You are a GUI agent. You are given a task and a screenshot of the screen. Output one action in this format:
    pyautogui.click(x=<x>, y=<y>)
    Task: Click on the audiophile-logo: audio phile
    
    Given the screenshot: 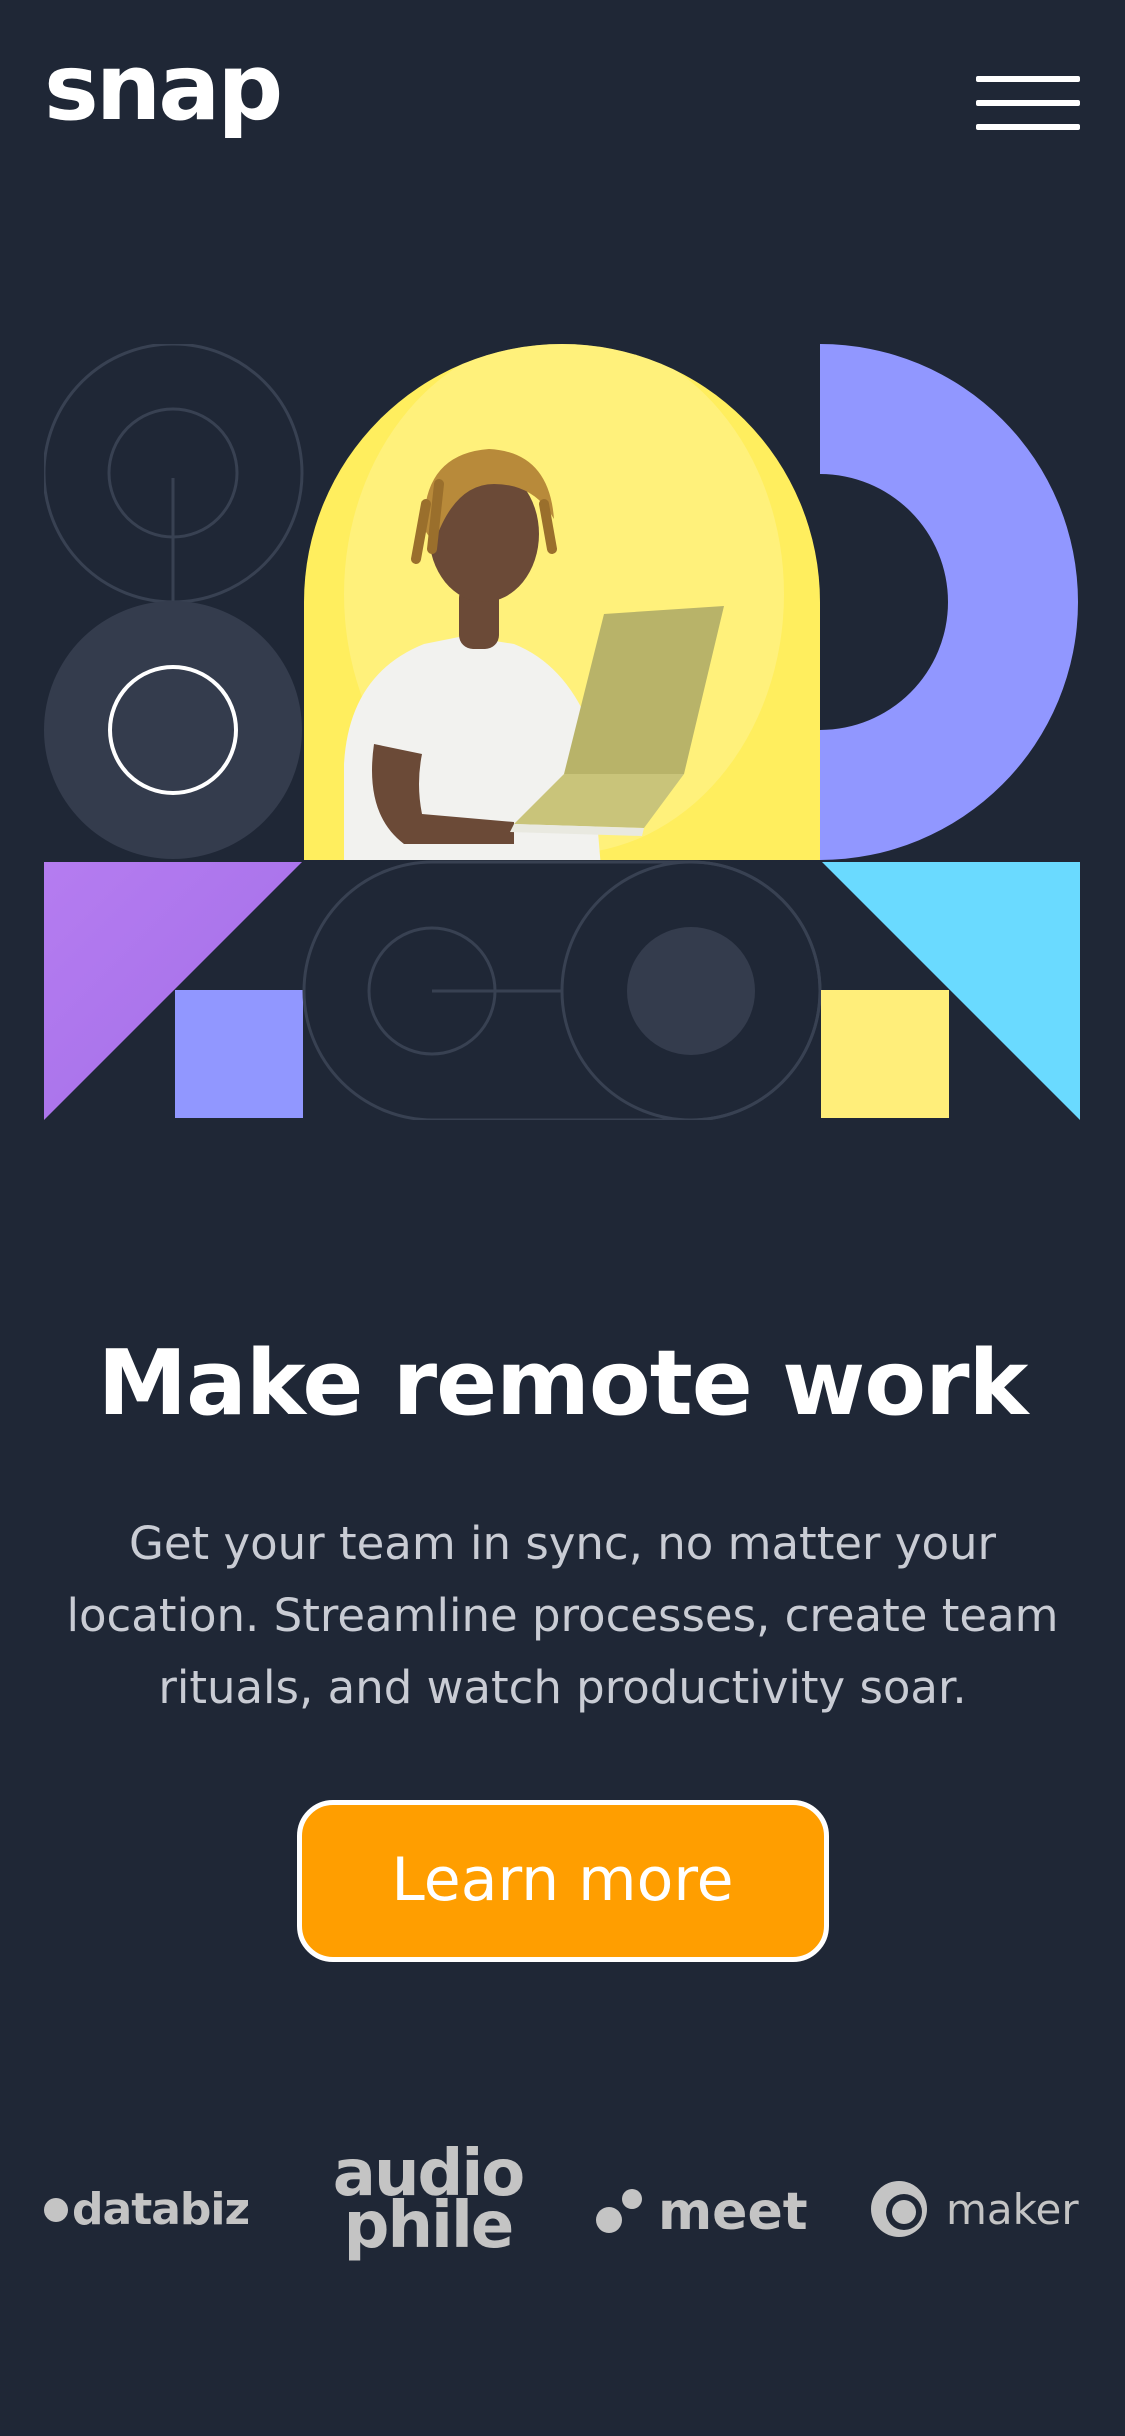 What is the action you would take?
    pyautogui.click(x=428, y=2202)
    